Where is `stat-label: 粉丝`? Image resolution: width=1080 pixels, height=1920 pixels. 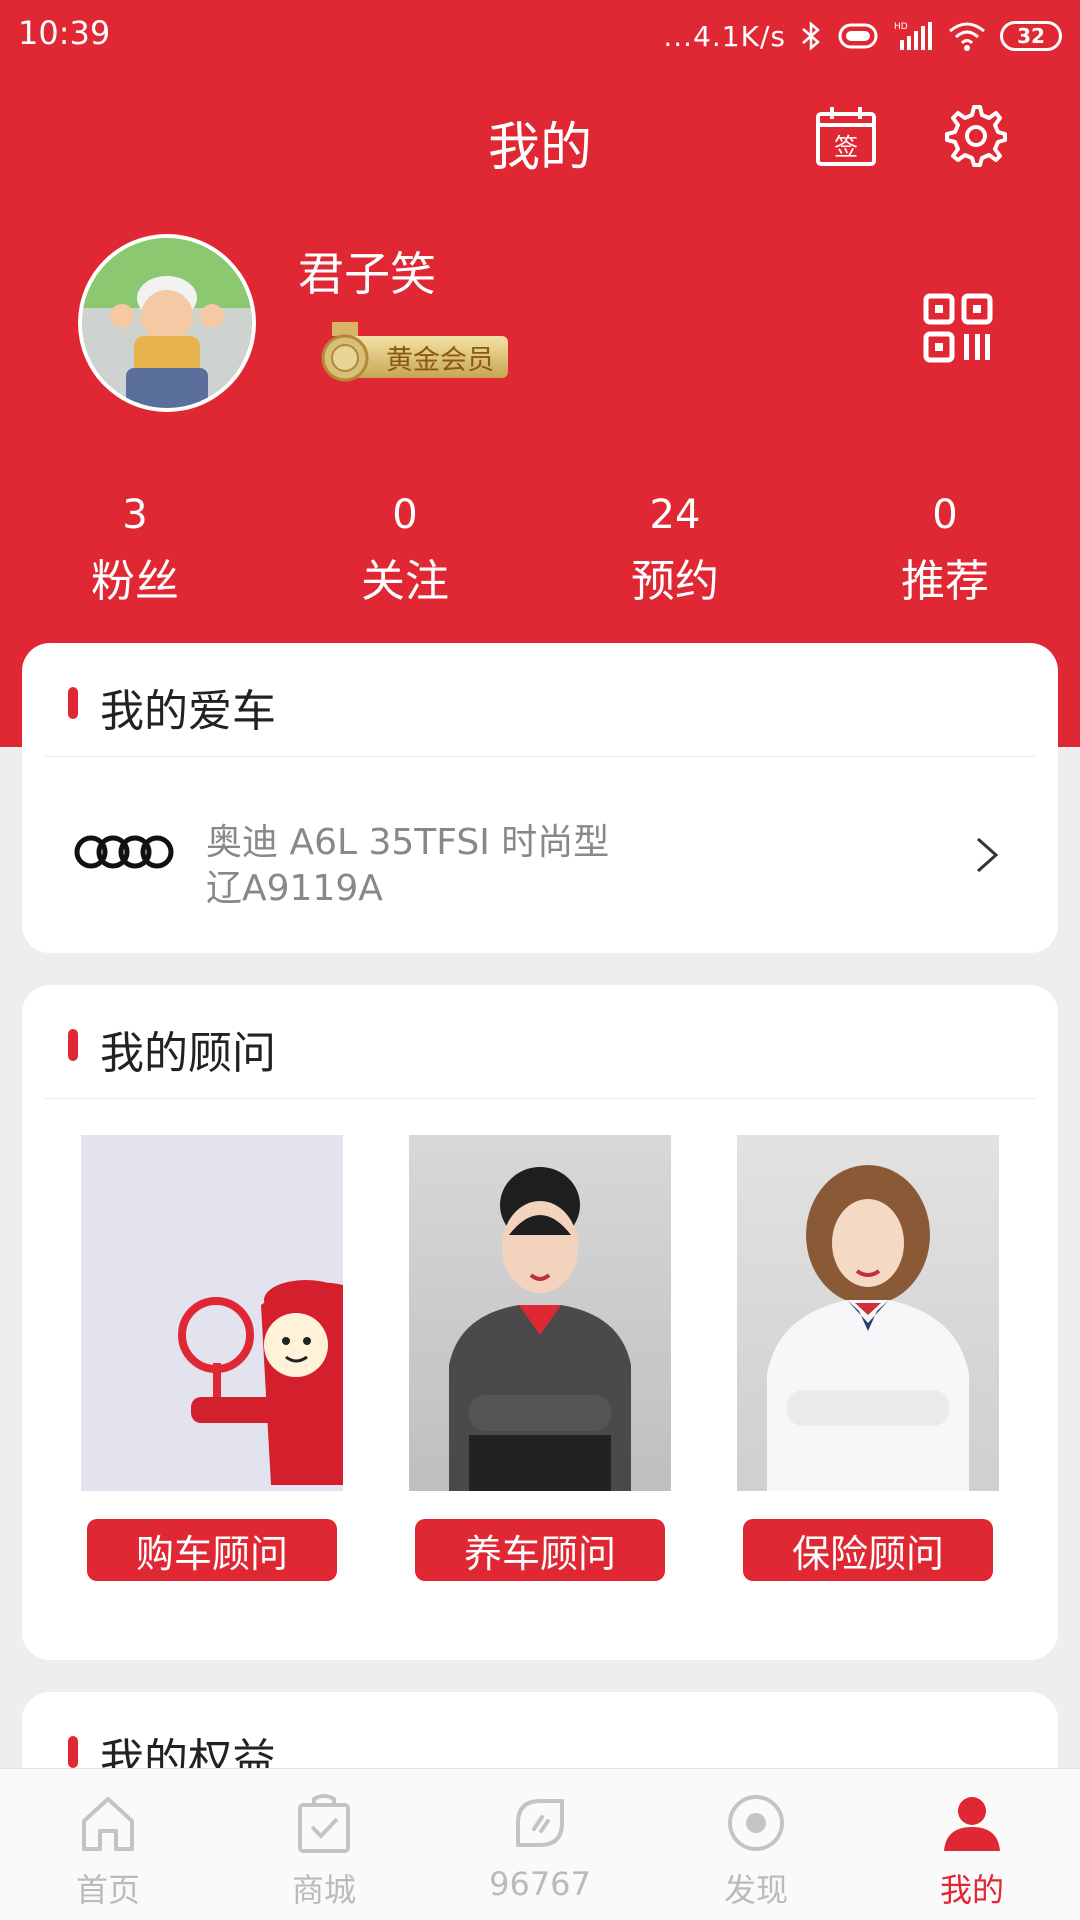
stat-label: 粉丝 is located at coordinates (135, 581).